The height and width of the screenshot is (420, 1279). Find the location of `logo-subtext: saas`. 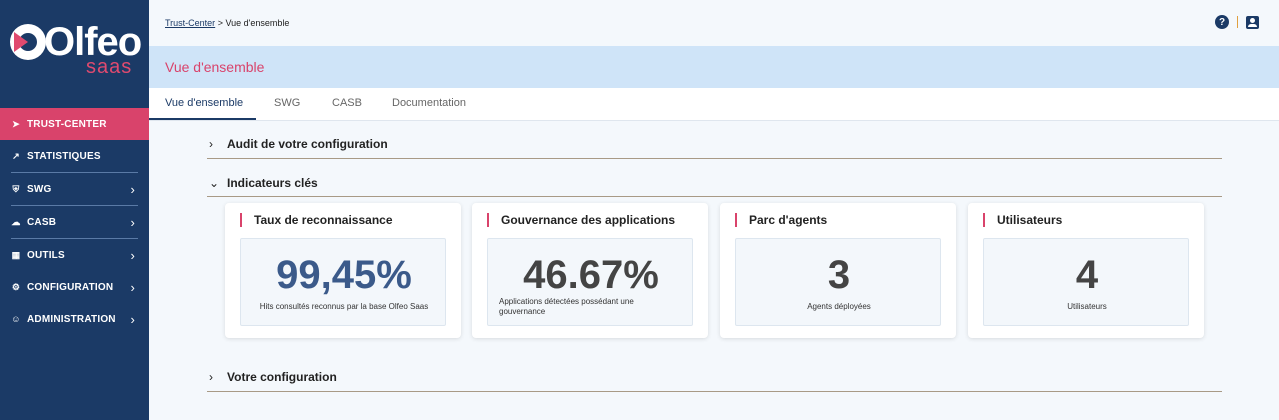

logo-subtext: saas is located at coordinates (109, 67).